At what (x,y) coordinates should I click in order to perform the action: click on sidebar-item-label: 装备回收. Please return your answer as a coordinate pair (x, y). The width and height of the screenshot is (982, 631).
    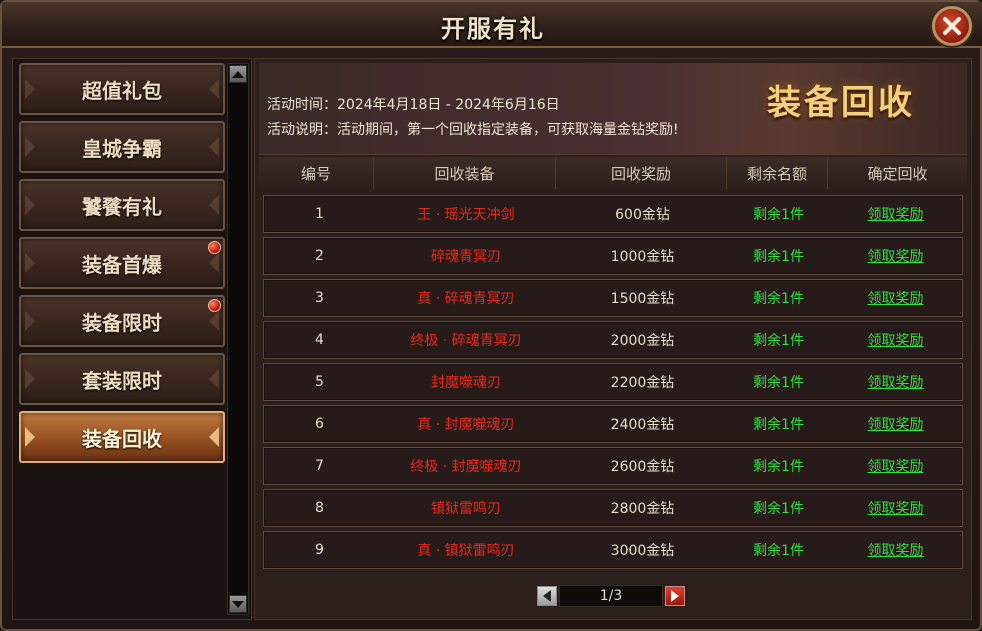
    Looking at the image, I should click on (122, 438).